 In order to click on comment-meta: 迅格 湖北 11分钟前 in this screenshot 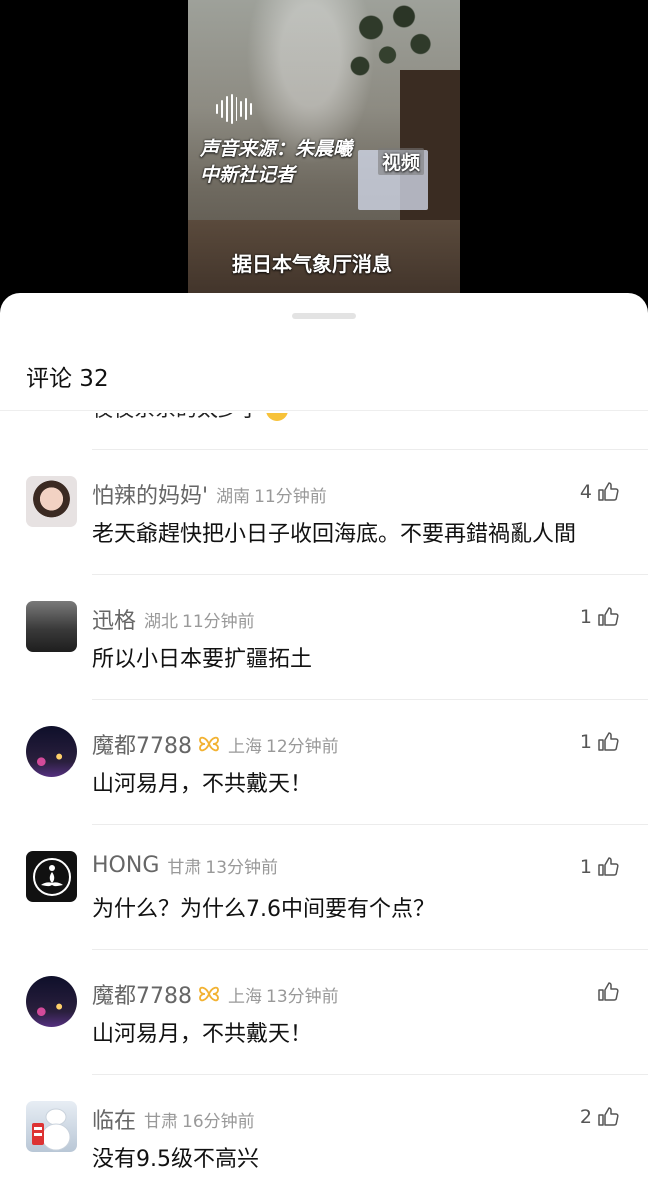, I will do `click(173, 619)`.